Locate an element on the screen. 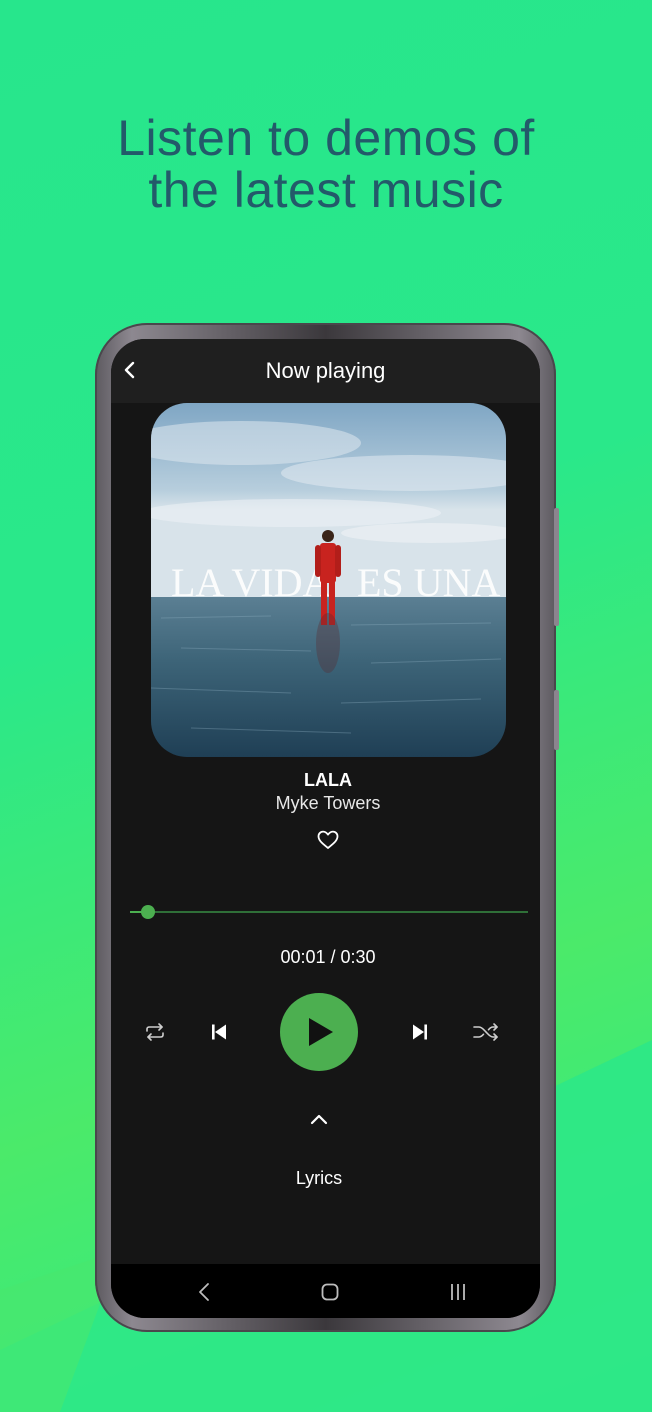 Image resolution: width=652 pixels, height=1412 pixels. nav-home-icon is located at coordinates (330, 1292).